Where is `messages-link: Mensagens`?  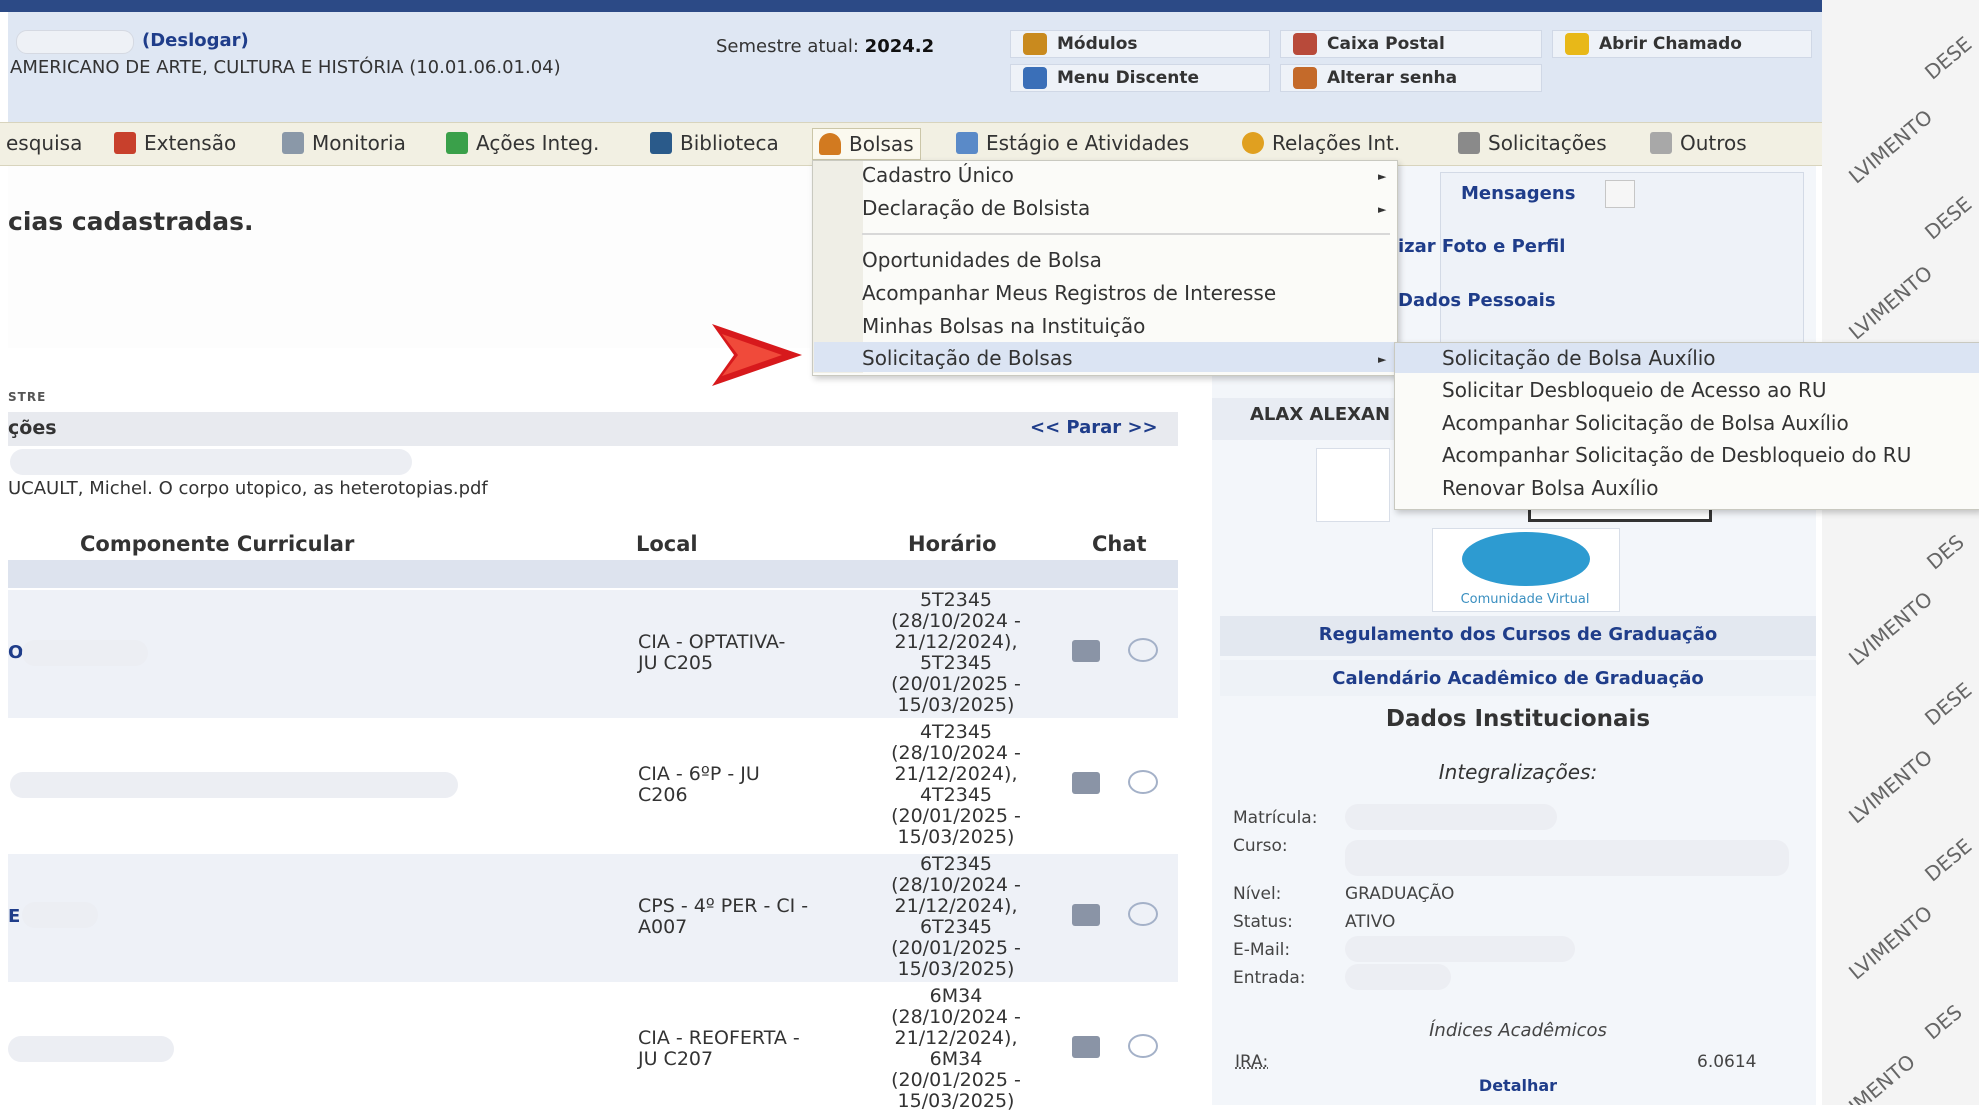
messages-link: Mensagens is located at coordinates (1518, 193).